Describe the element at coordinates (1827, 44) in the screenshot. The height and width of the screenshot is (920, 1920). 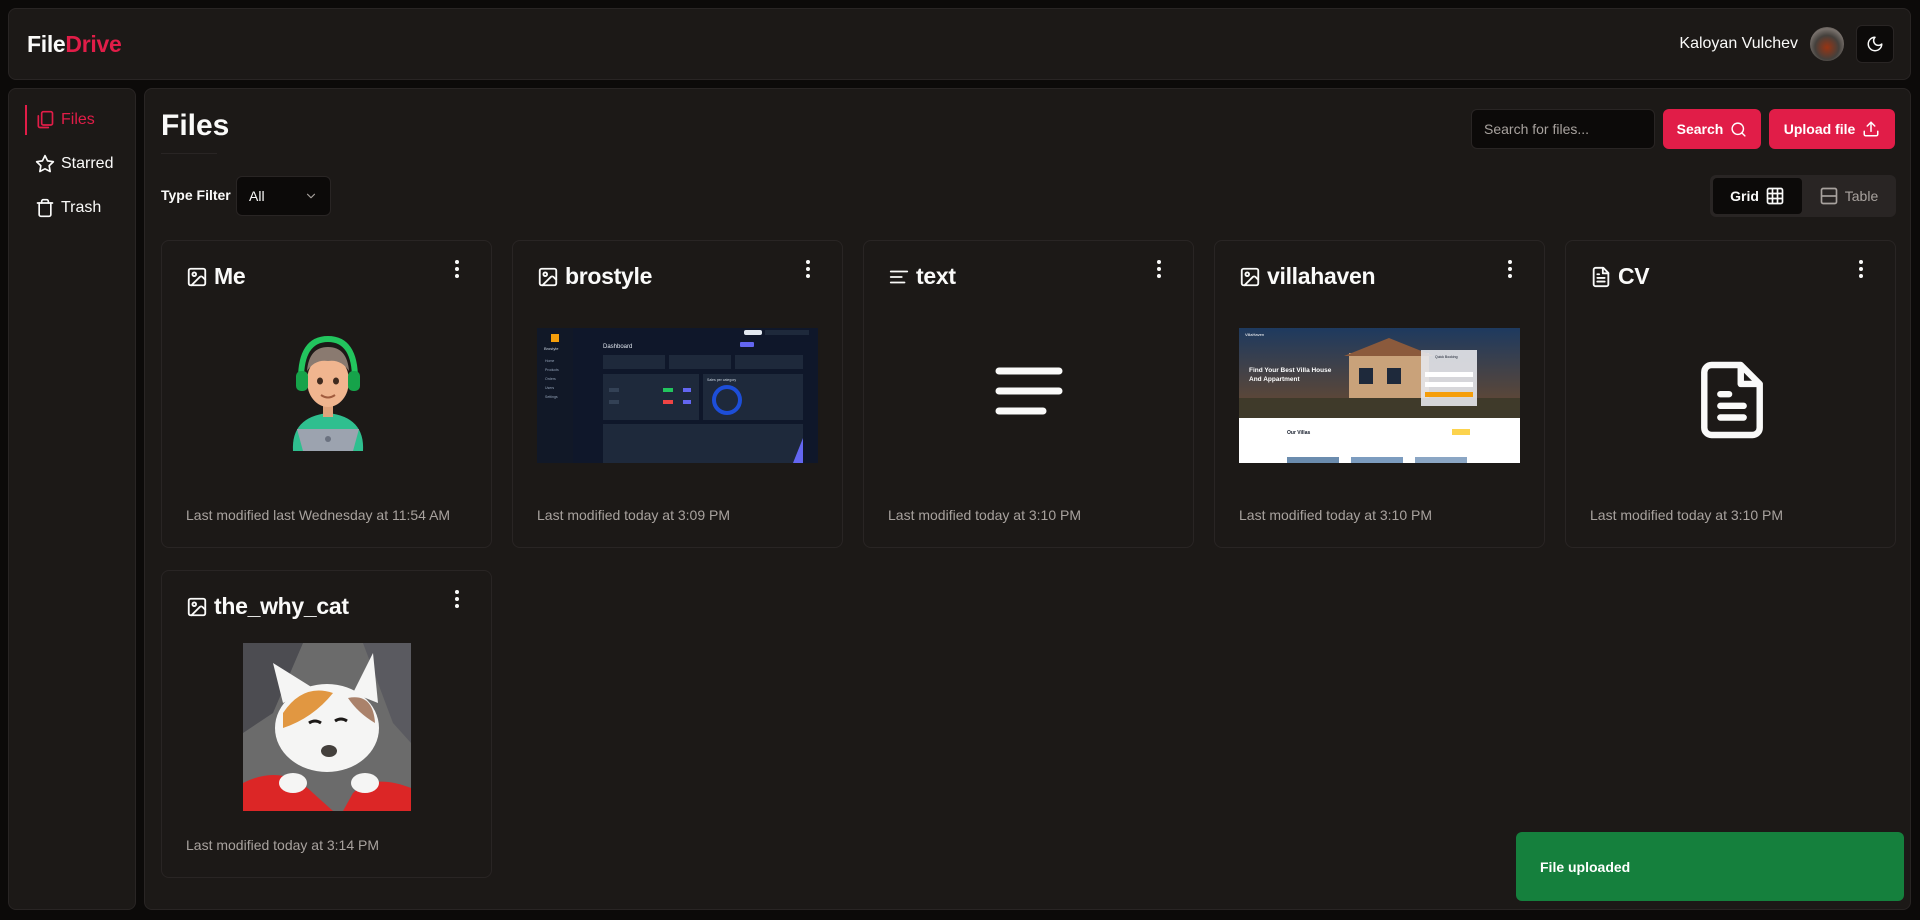
I see `avatar` at that location.